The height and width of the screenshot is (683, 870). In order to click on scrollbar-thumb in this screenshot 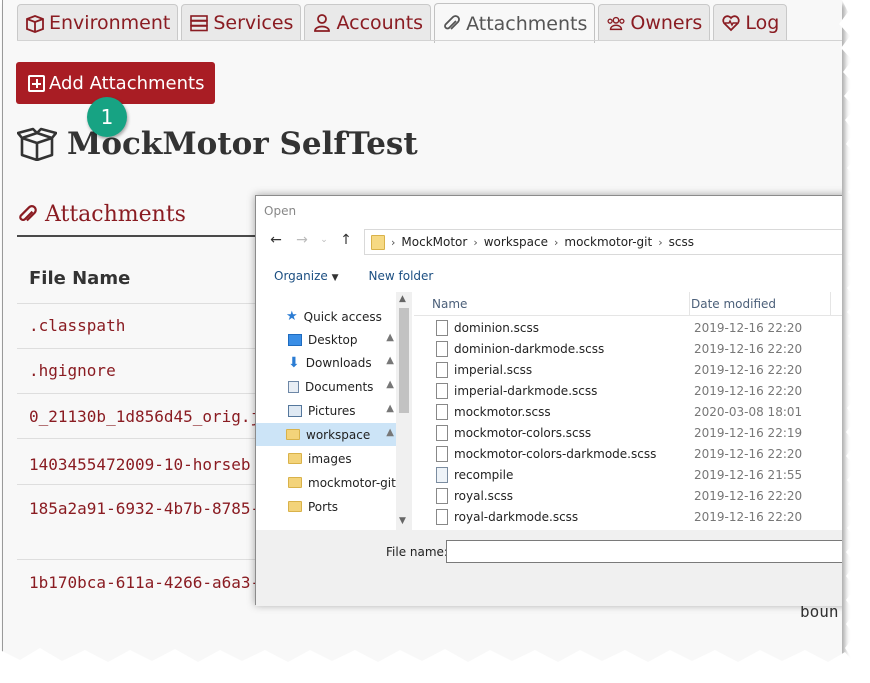, I will do `click(404, 360)`.